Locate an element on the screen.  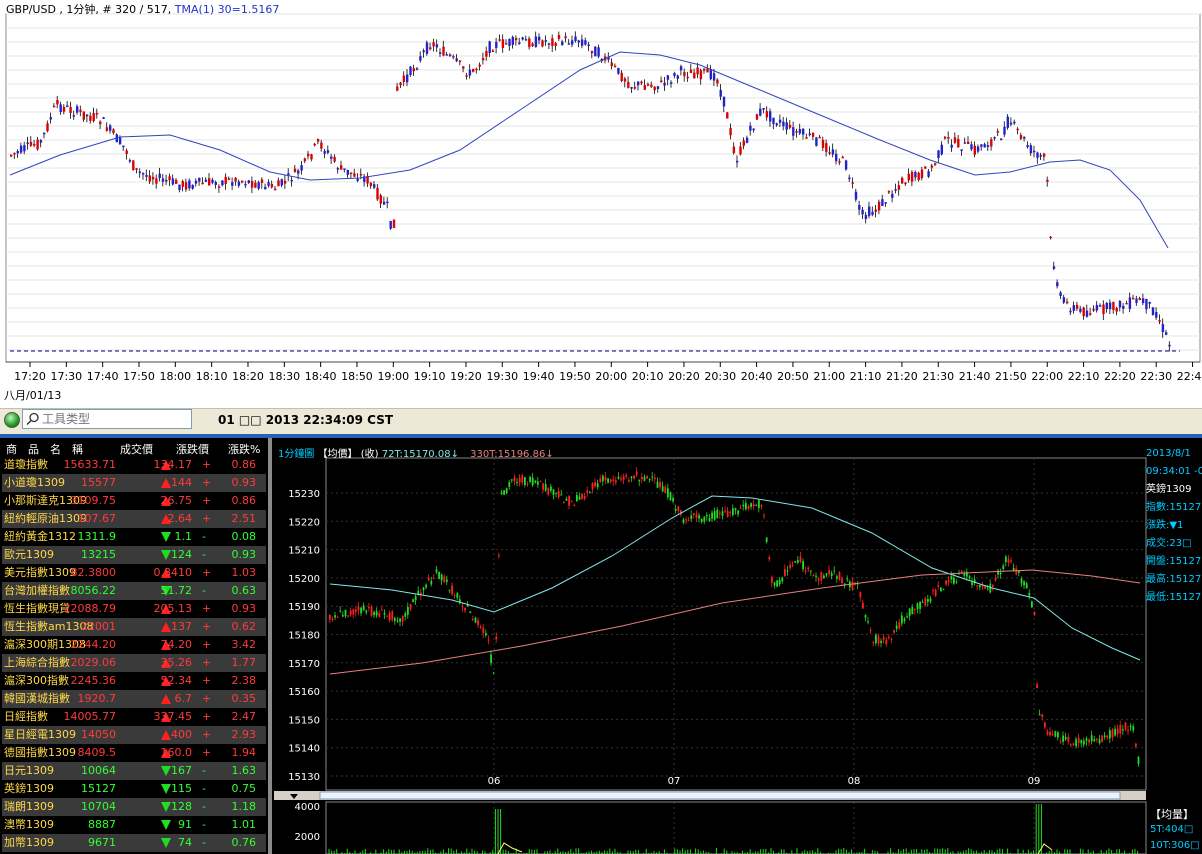
quote-pct: 0.86 is located at coordinates (244, 464).